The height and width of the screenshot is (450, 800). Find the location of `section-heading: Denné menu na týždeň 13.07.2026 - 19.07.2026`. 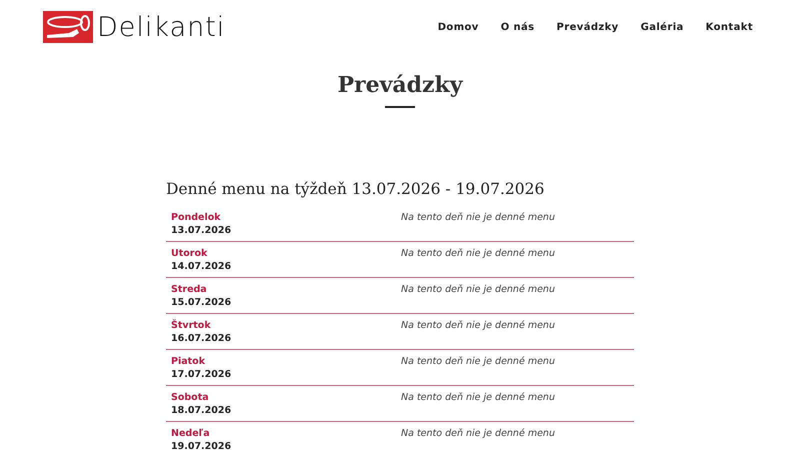

section-heading: Denné menu na týždeň 13.07.2026 - 19.07.2026 is located at coordinates (356, 189).